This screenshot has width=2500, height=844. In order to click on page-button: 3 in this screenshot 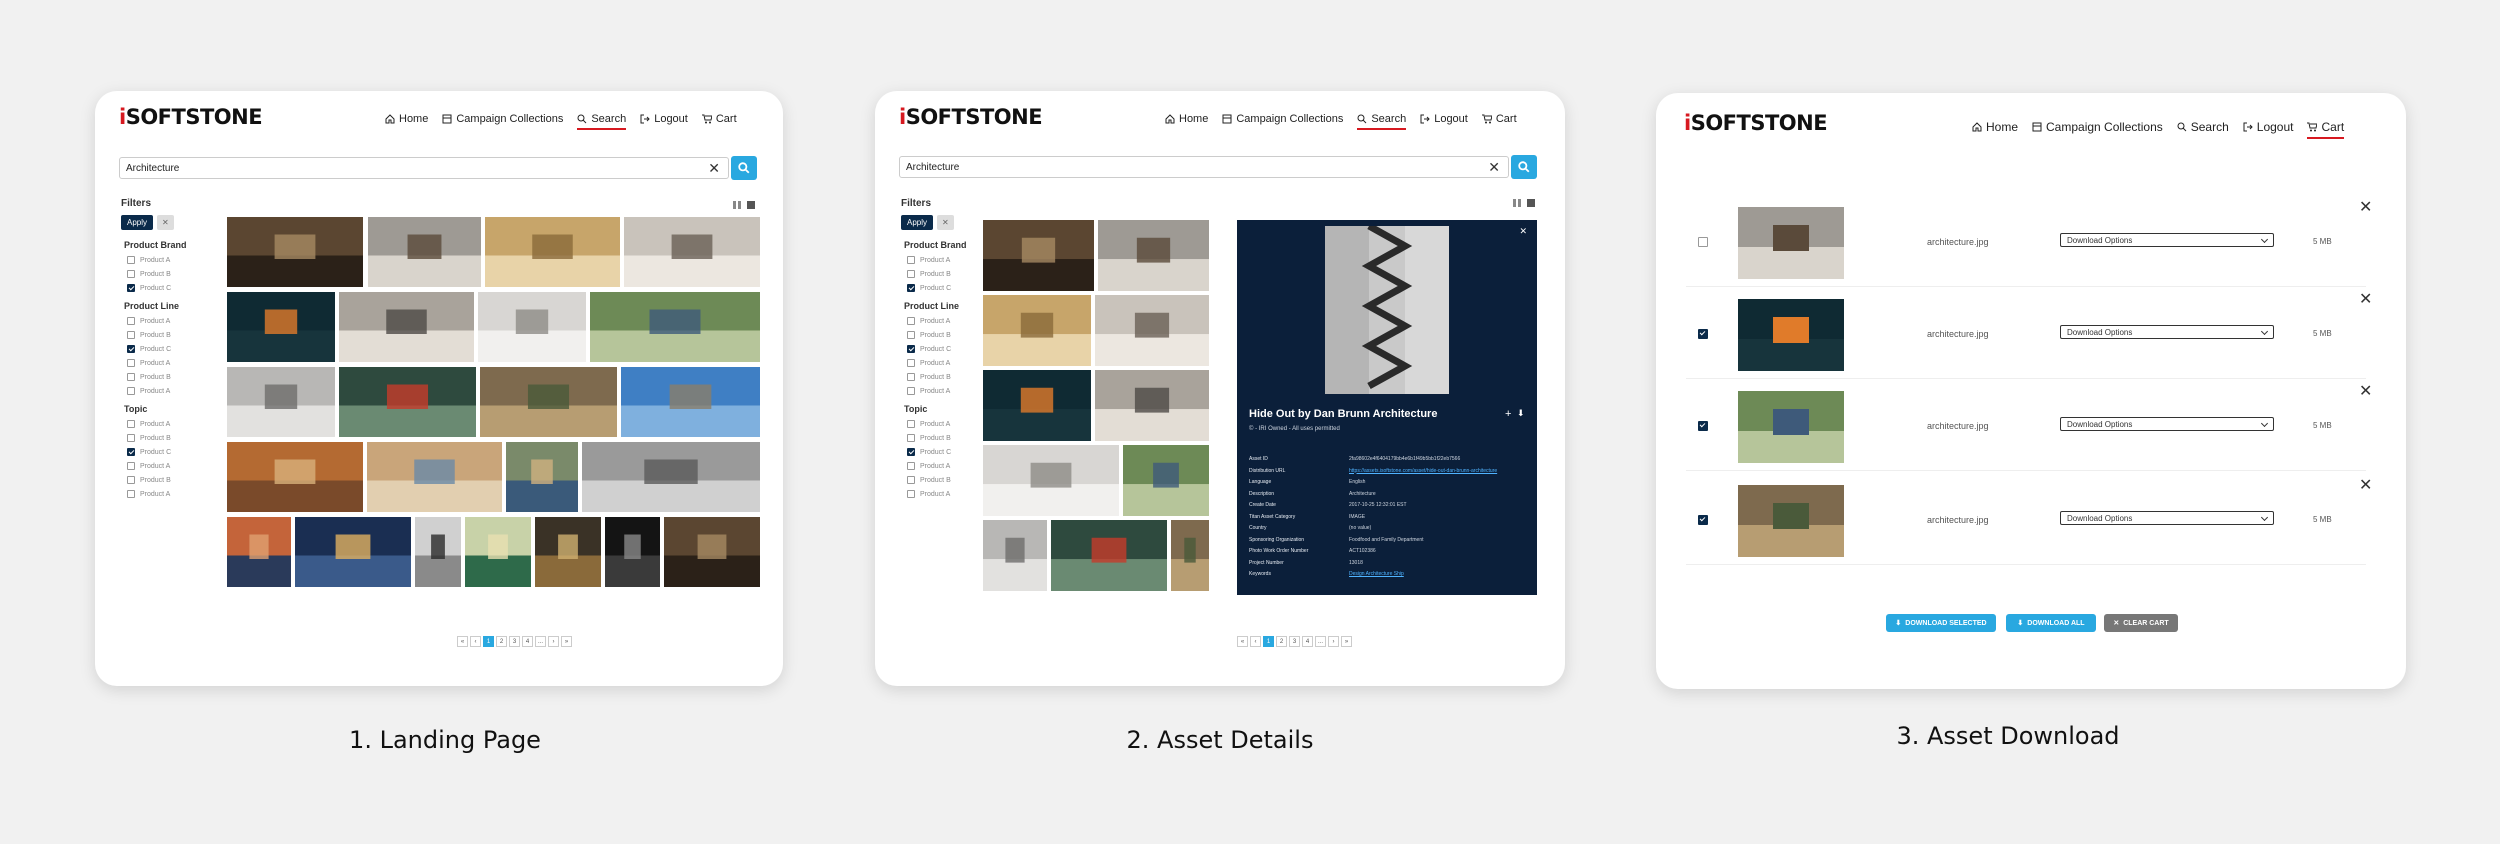, I will do `click(514, 641)`.